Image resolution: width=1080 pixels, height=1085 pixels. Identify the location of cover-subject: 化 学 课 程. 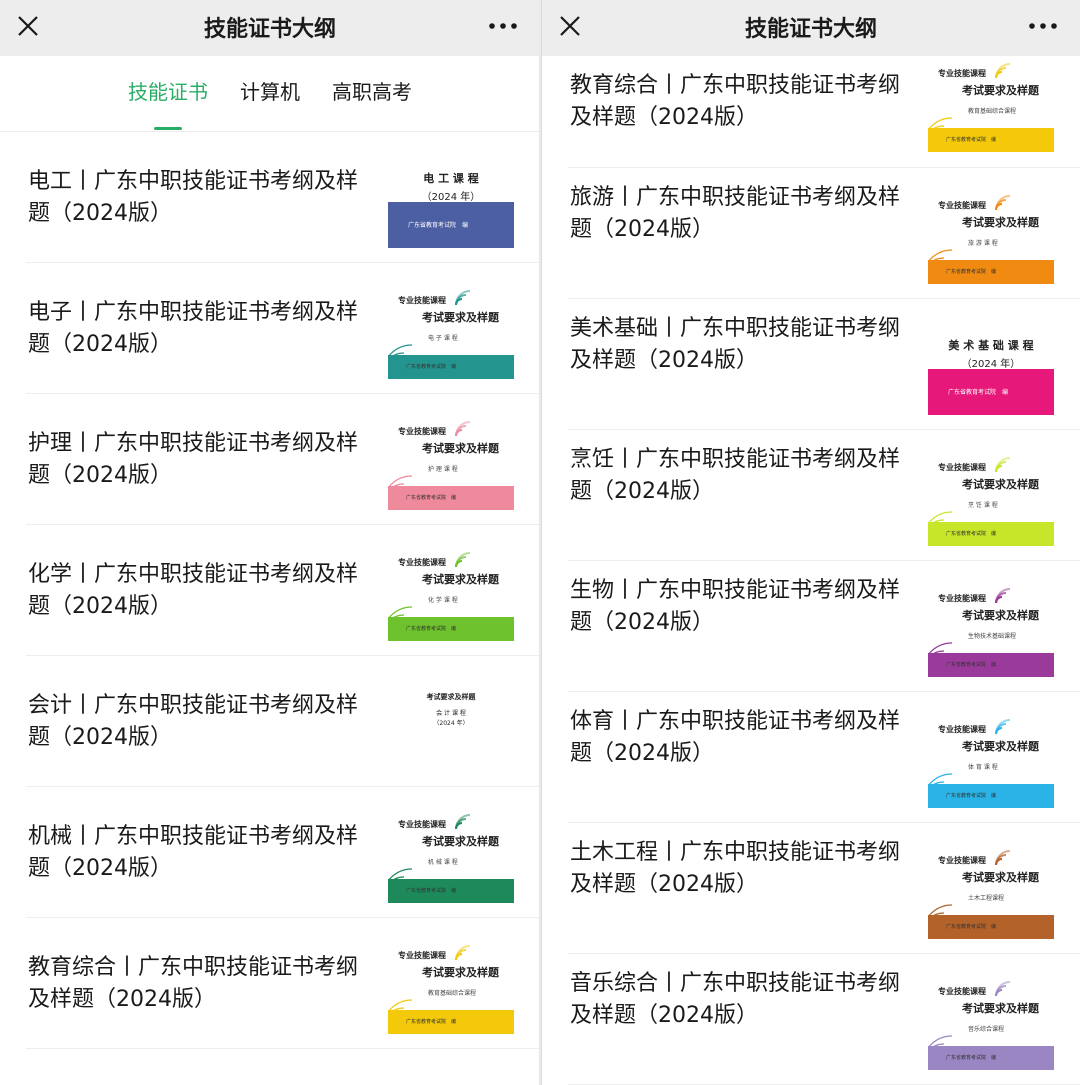
(443, 600).